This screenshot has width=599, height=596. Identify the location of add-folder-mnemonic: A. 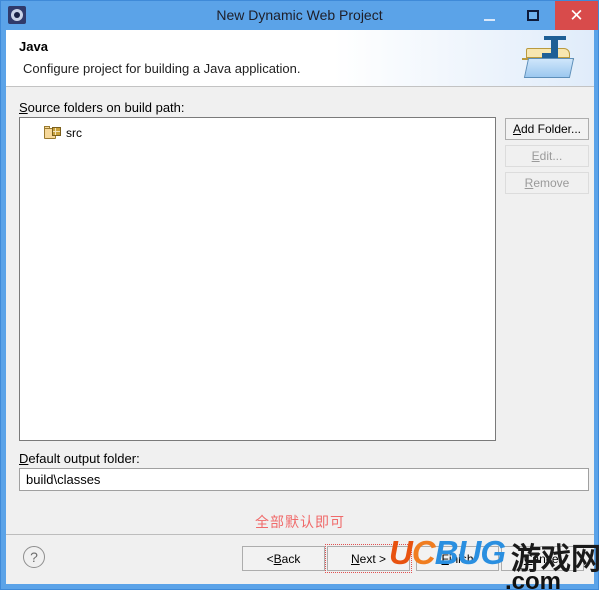
(516, 129).